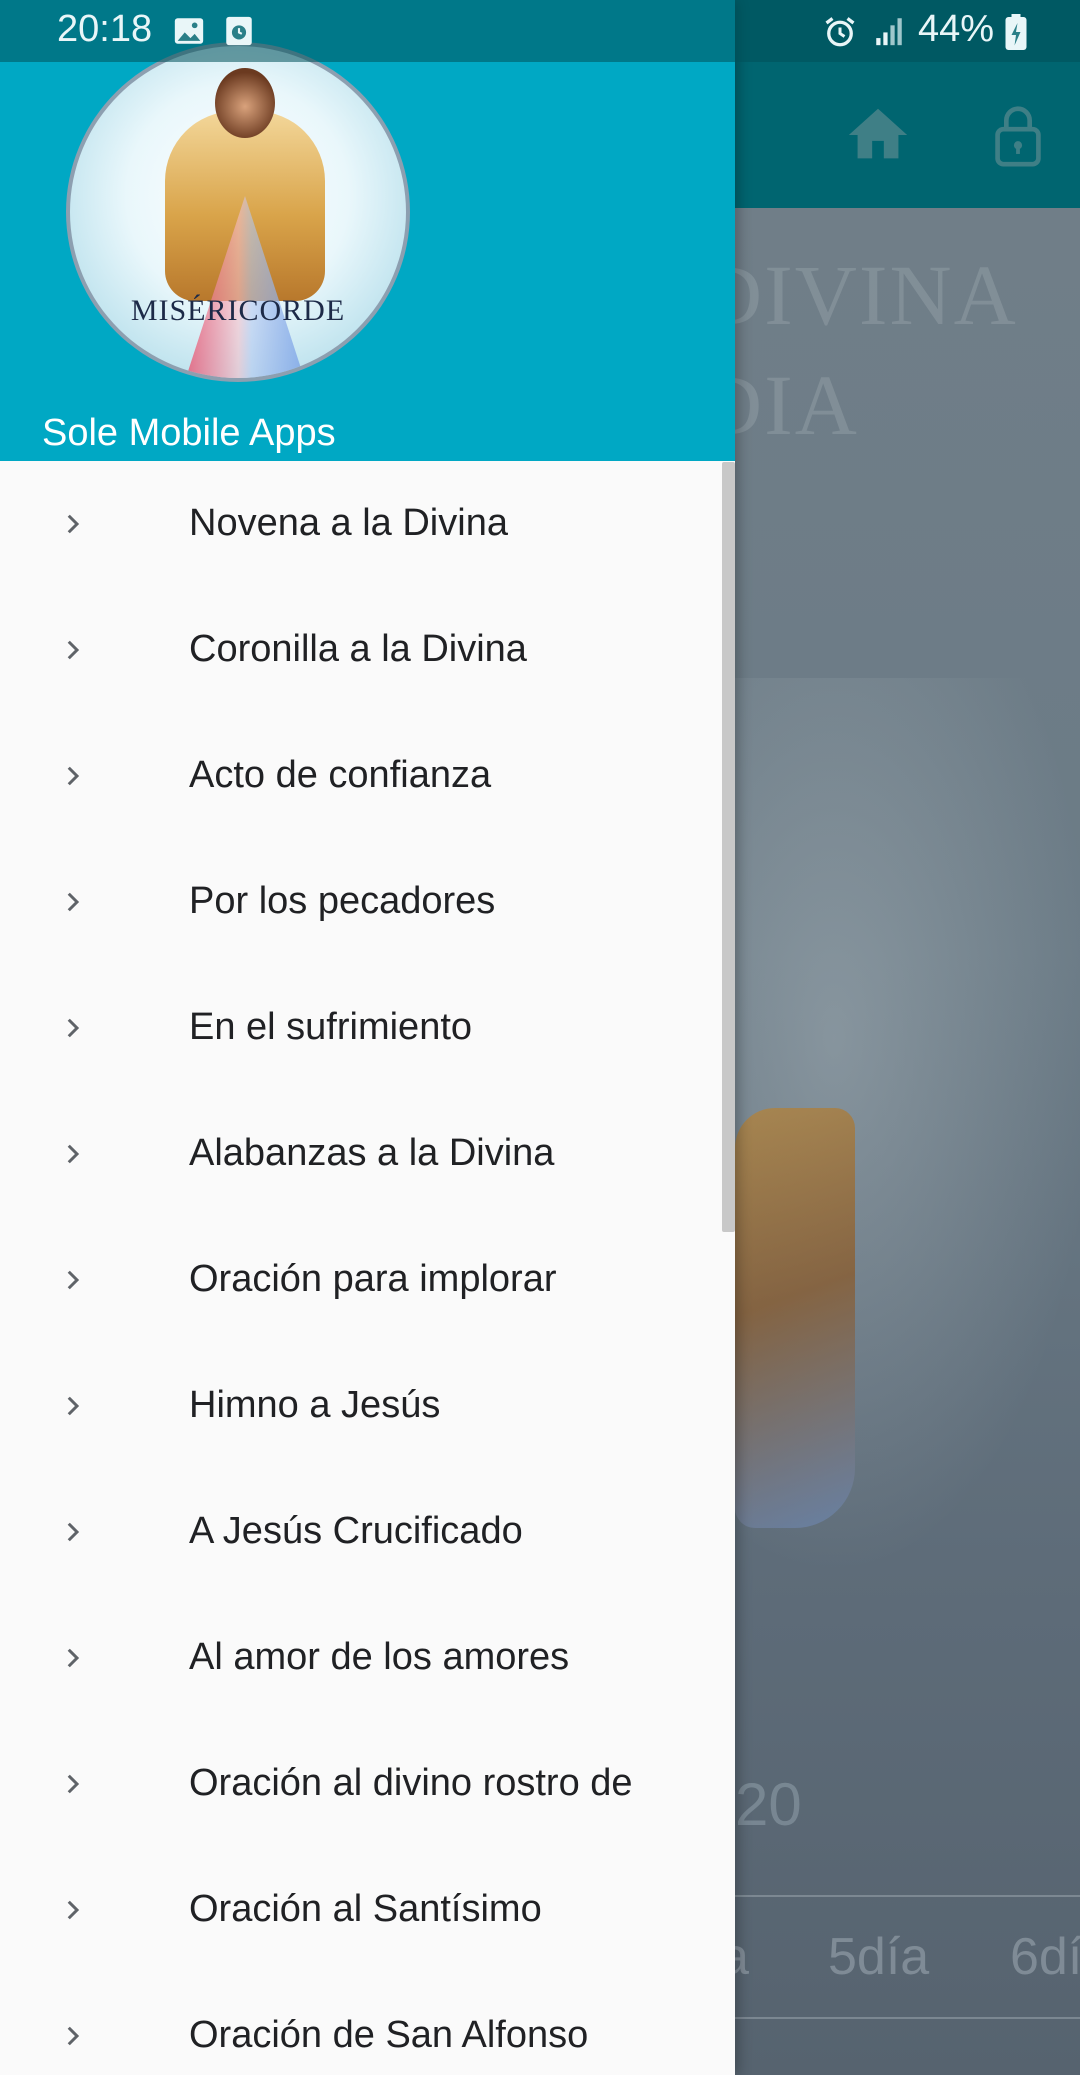 This screenshot has height=2075, width=1080. I want to click on menu-item-divino-rostro: Oración al divino rostro de, so click(367, 1784).